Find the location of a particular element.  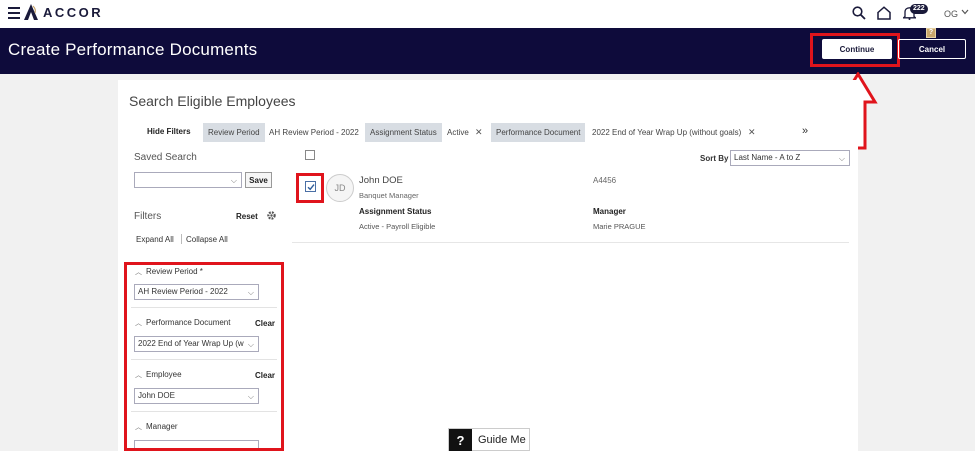

save-button: Save is located at coordinates (258, 180).